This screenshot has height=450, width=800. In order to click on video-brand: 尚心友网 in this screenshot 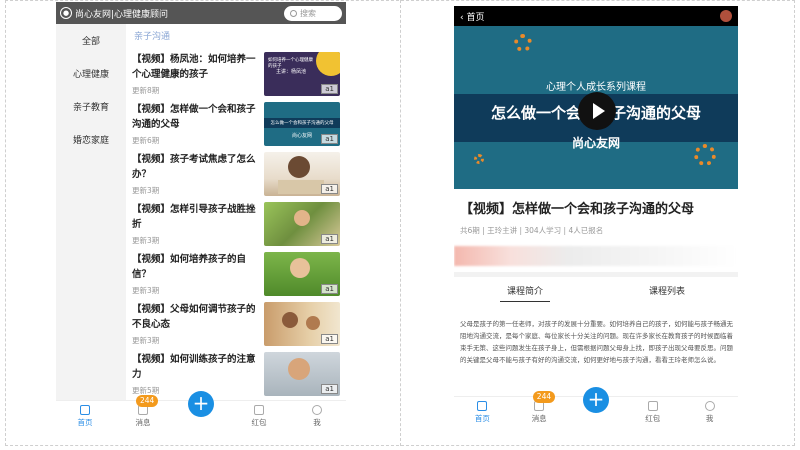, I will do `click(595, 143)`.